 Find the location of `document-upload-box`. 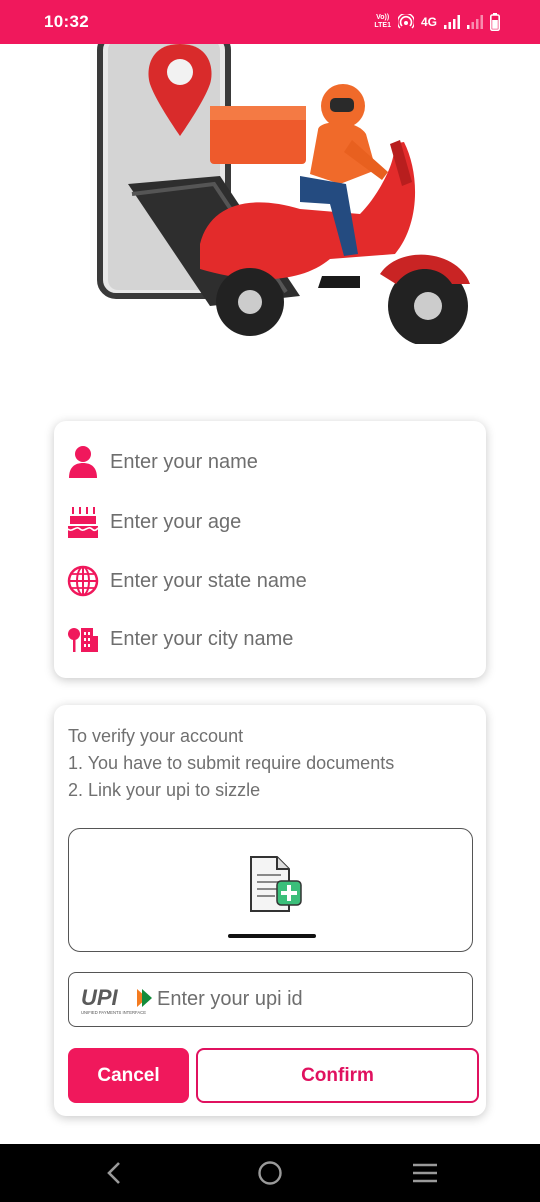

document-upload-box is located at coordinates (270, 890).